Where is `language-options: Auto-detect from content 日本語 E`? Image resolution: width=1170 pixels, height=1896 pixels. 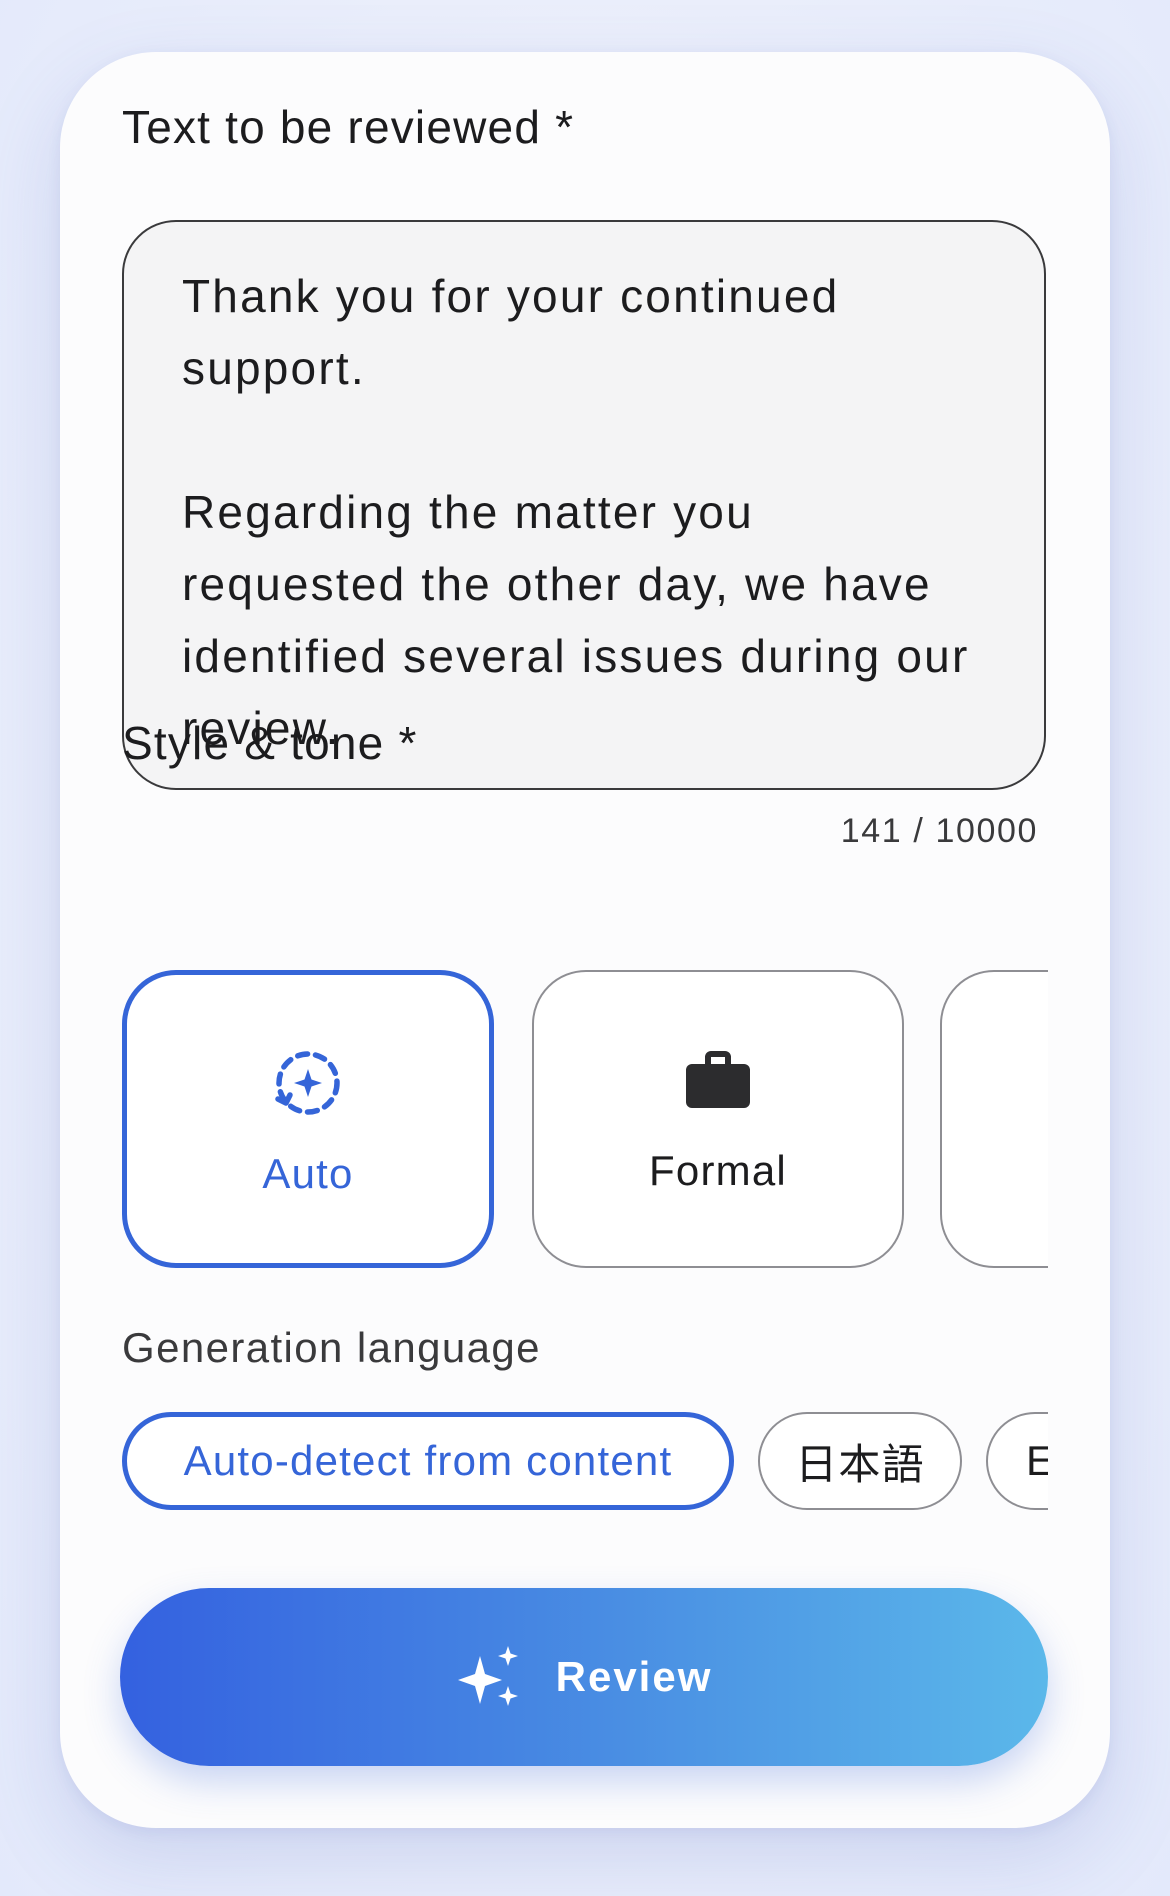 language-options: Auto-detect from content 日本語 E is located at coordinates (585, 1462).